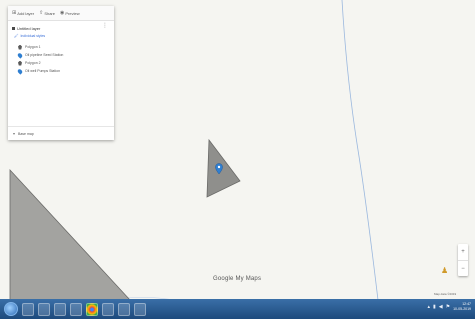 Image resolution: width=475 pixels, height=319 pixels. What do you see at coordinates (441, 307) in the screenshot?
I see `volume-icon: ◀` at bounding box center [441, 307].